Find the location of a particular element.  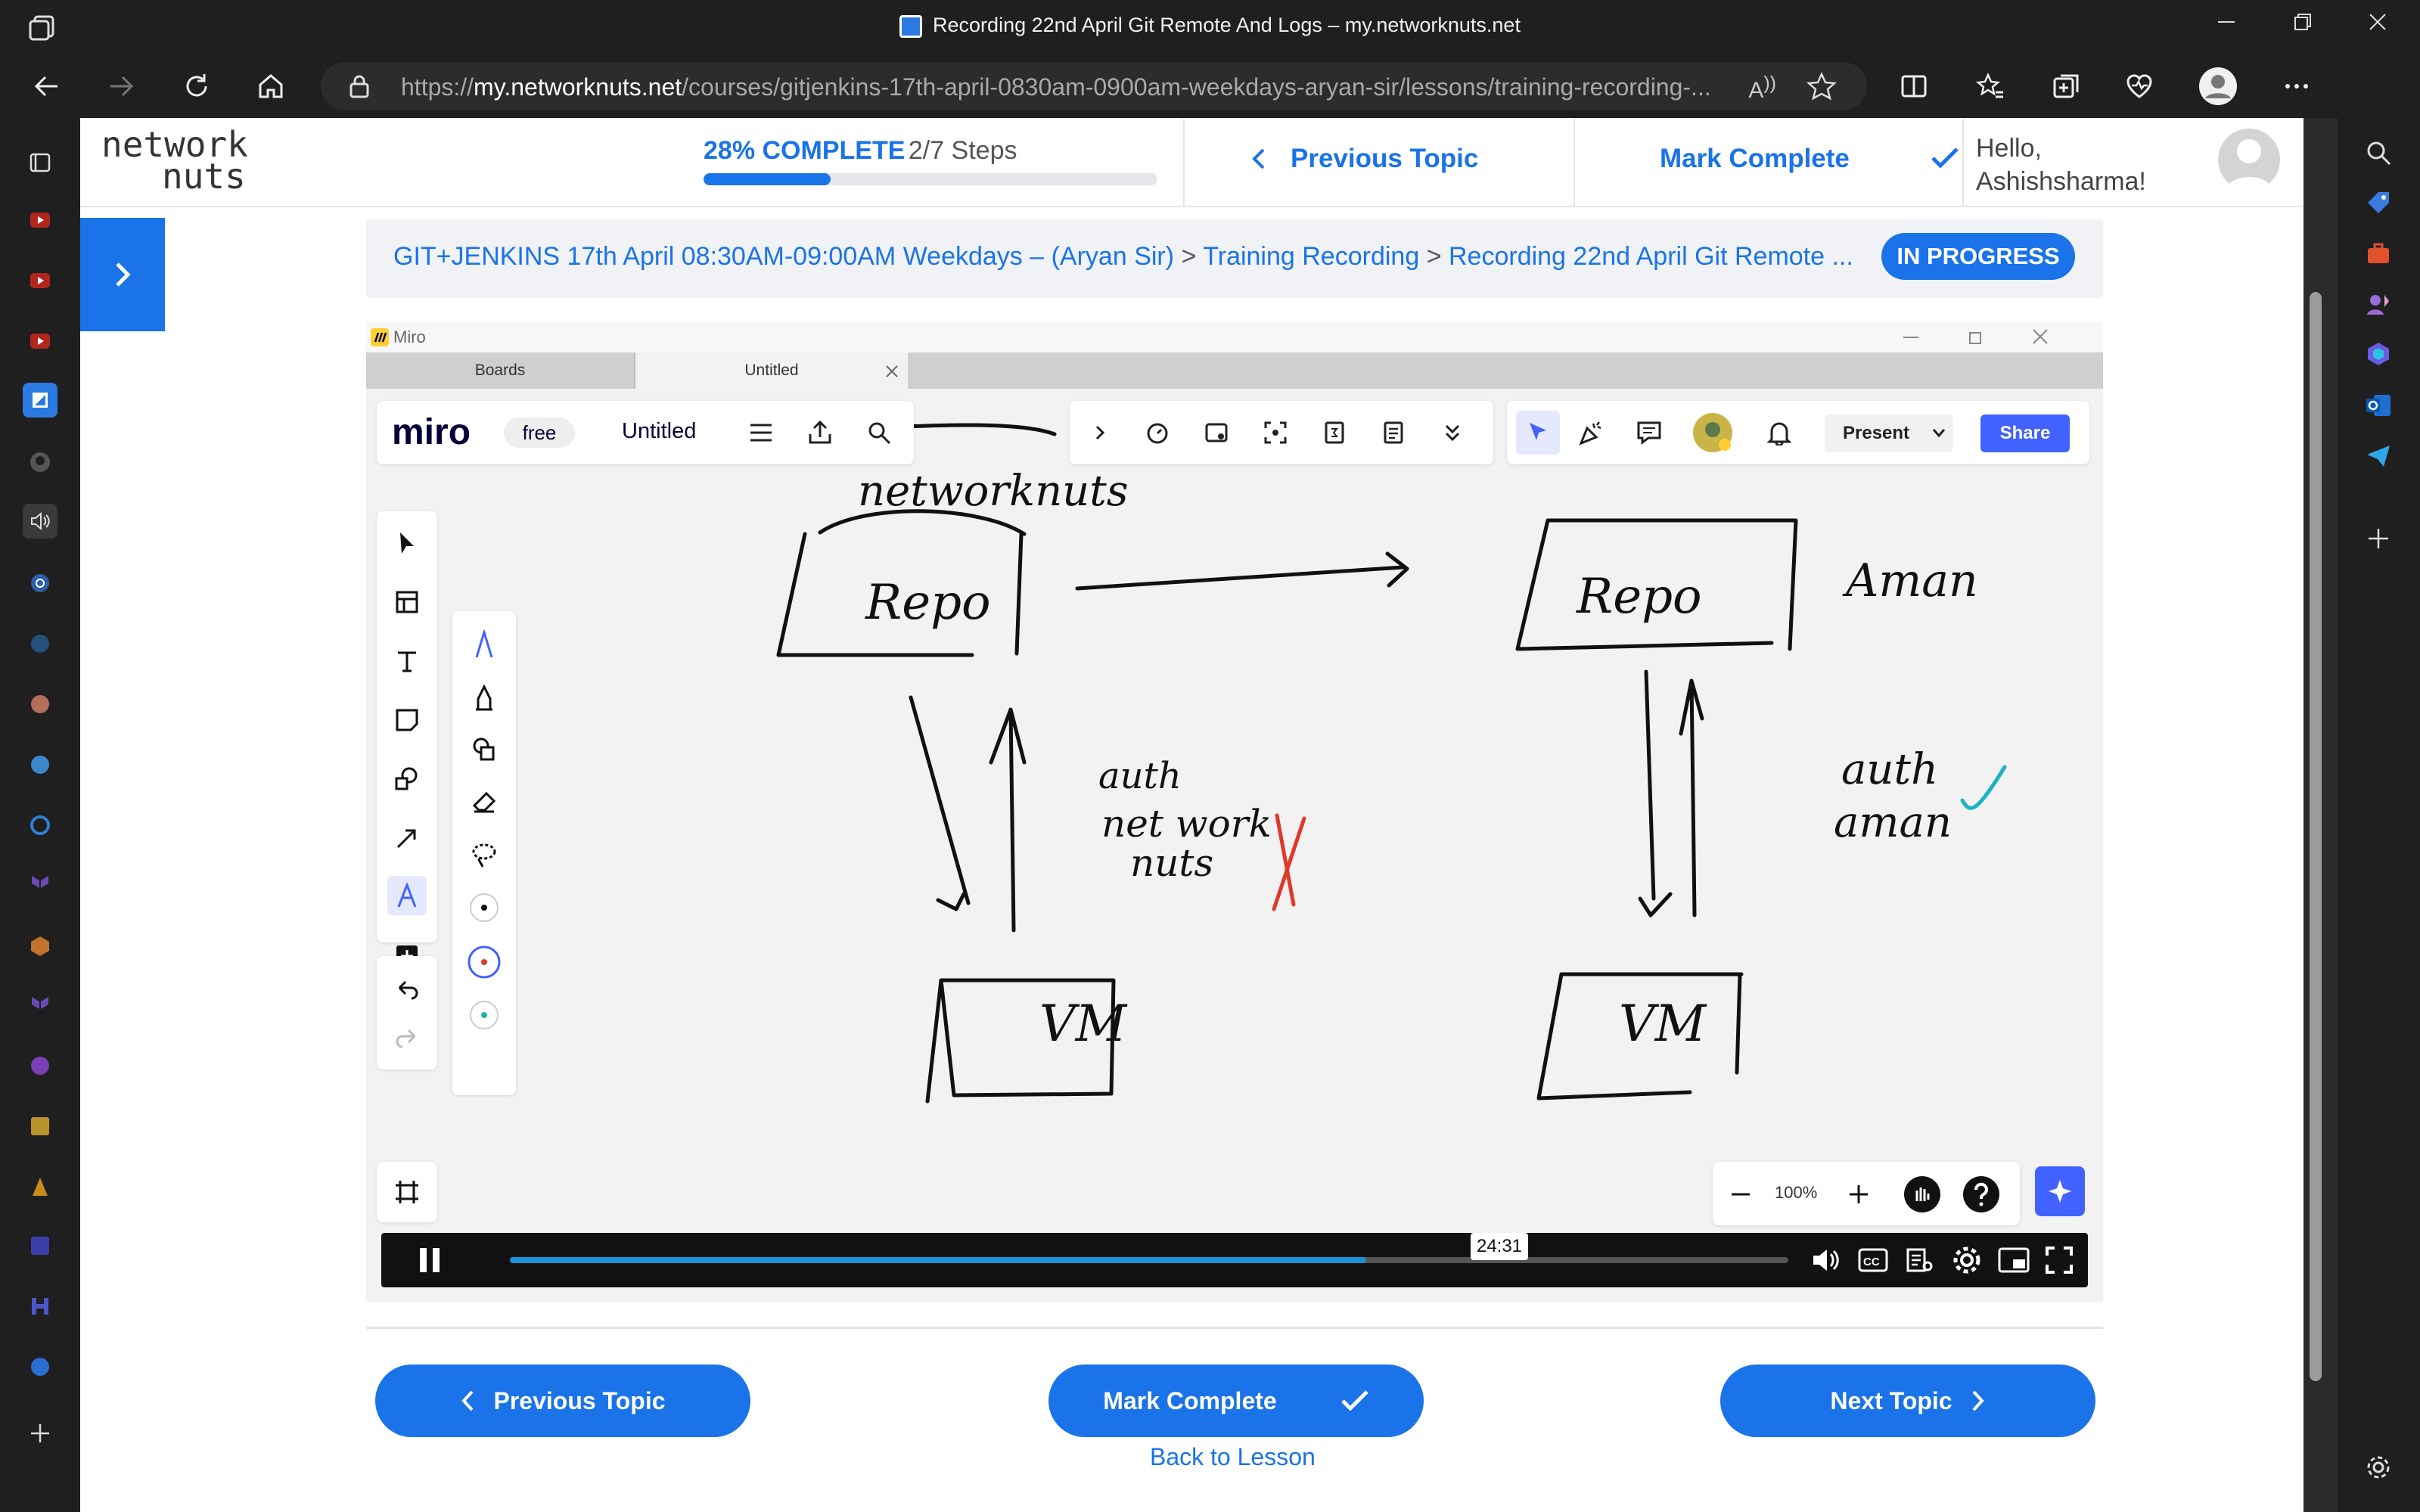

eraser-icon is located at coordinates (484, 801).